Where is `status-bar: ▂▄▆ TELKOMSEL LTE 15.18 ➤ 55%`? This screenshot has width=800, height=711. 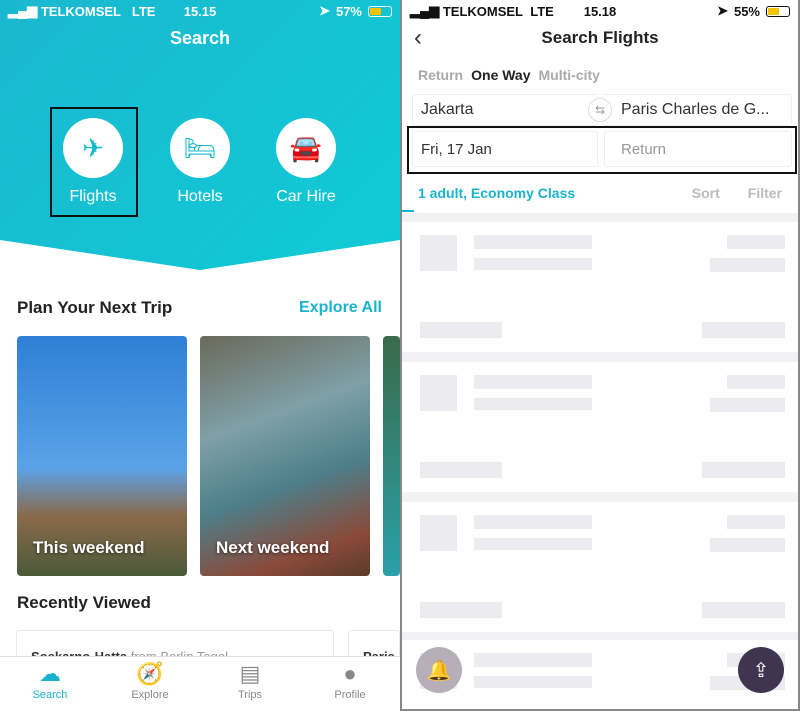 status-bar: ▂▄▆ TELKOMSEL LTE 15.18 ➤ 55% is located at coordinates (600, 11).